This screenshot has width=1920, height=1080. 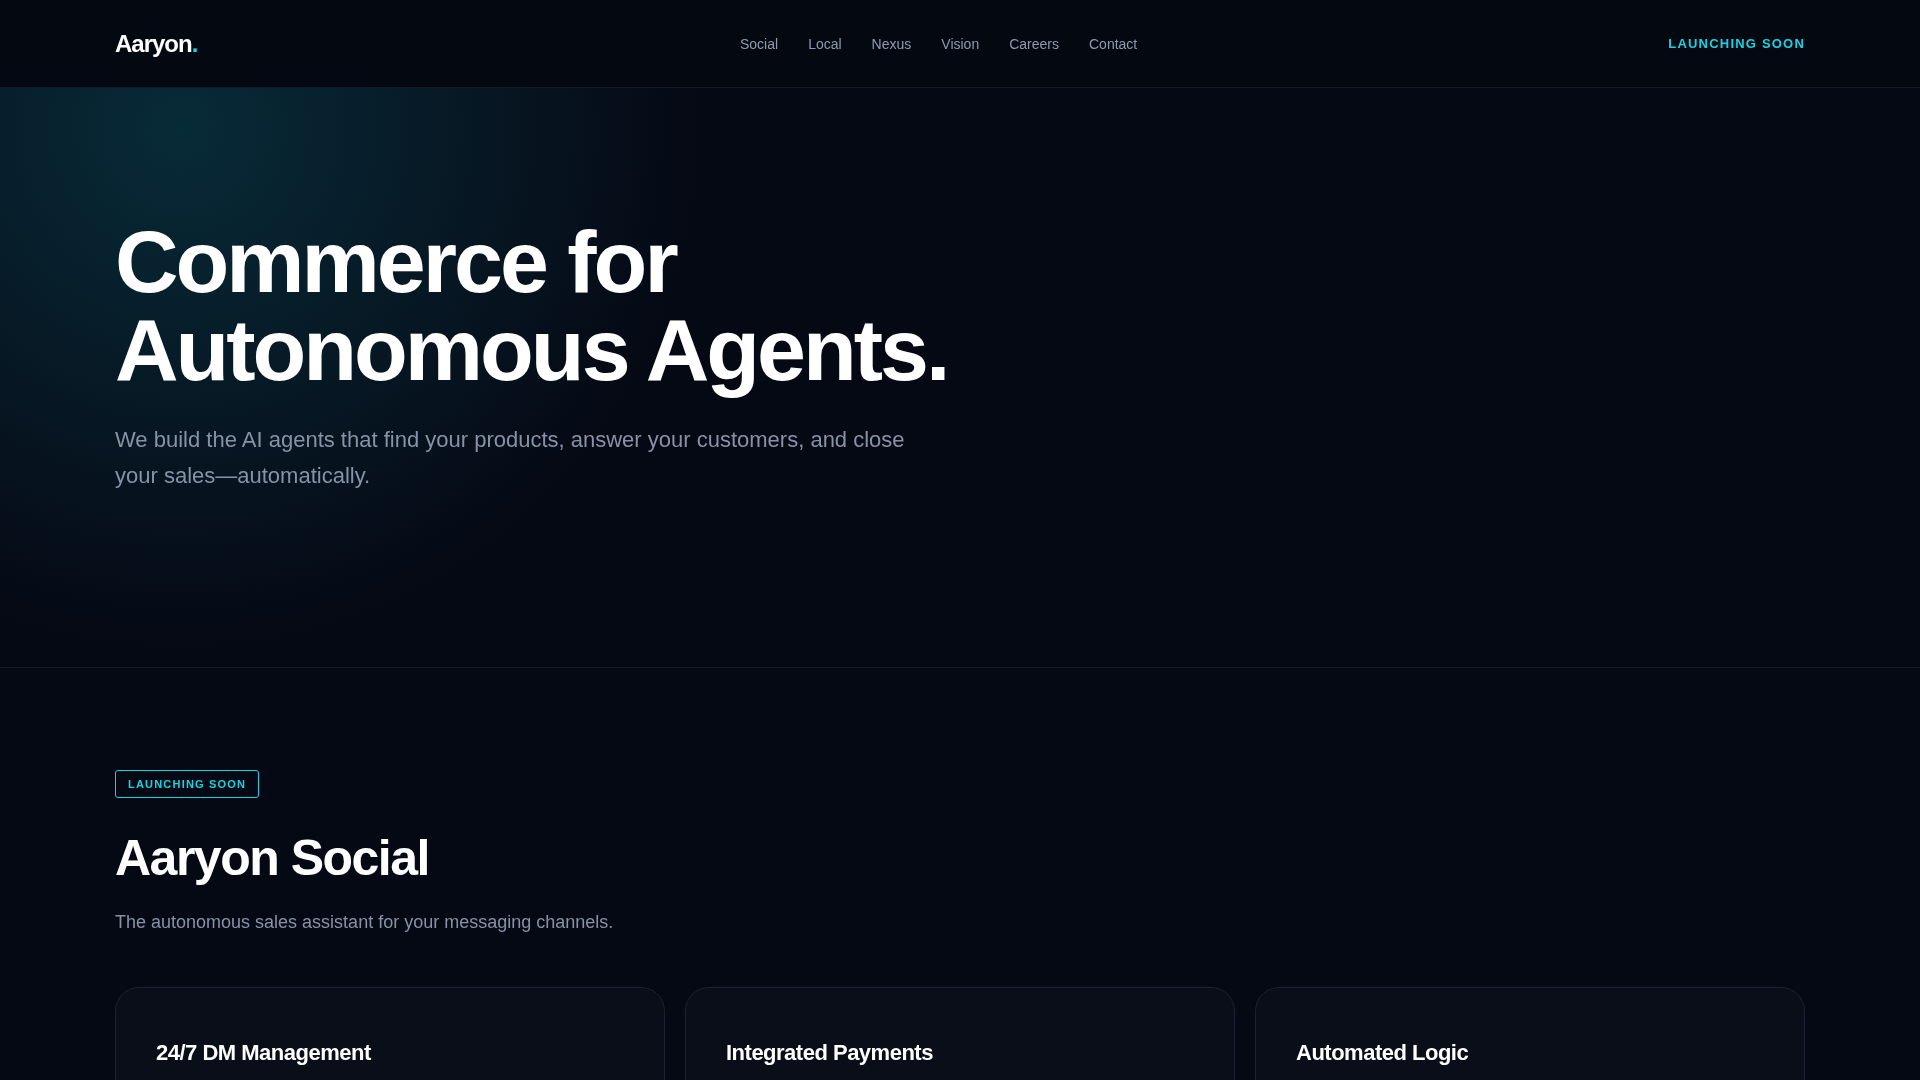 What do you see at coordinates (510, 458) in the screenshot?
I see `hero-subtitle: We build the AI agents that find your products, answer your customers, and close your sales—automatically.` at bounding box center [510, 458].